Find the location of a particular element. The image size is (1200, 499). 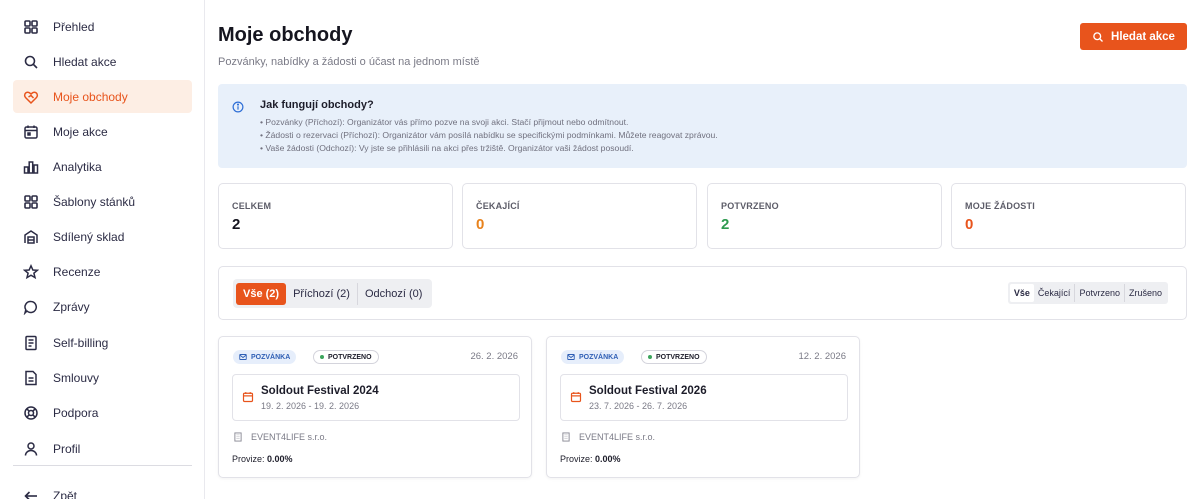

star-icon is located at coordinates (31, 271).